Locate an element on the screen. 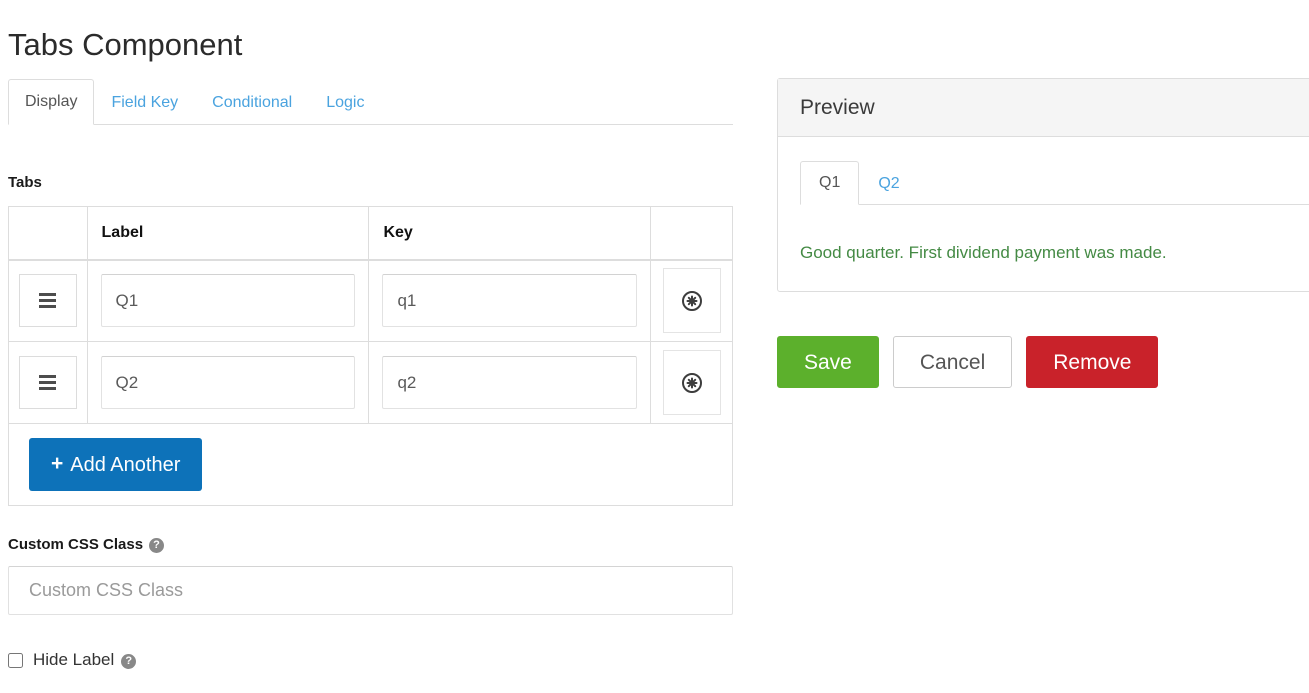 This screenshot has width=1309, height=693. custom-css-class-label-text: Custom CSS Class is located at coordinates (76, 544).